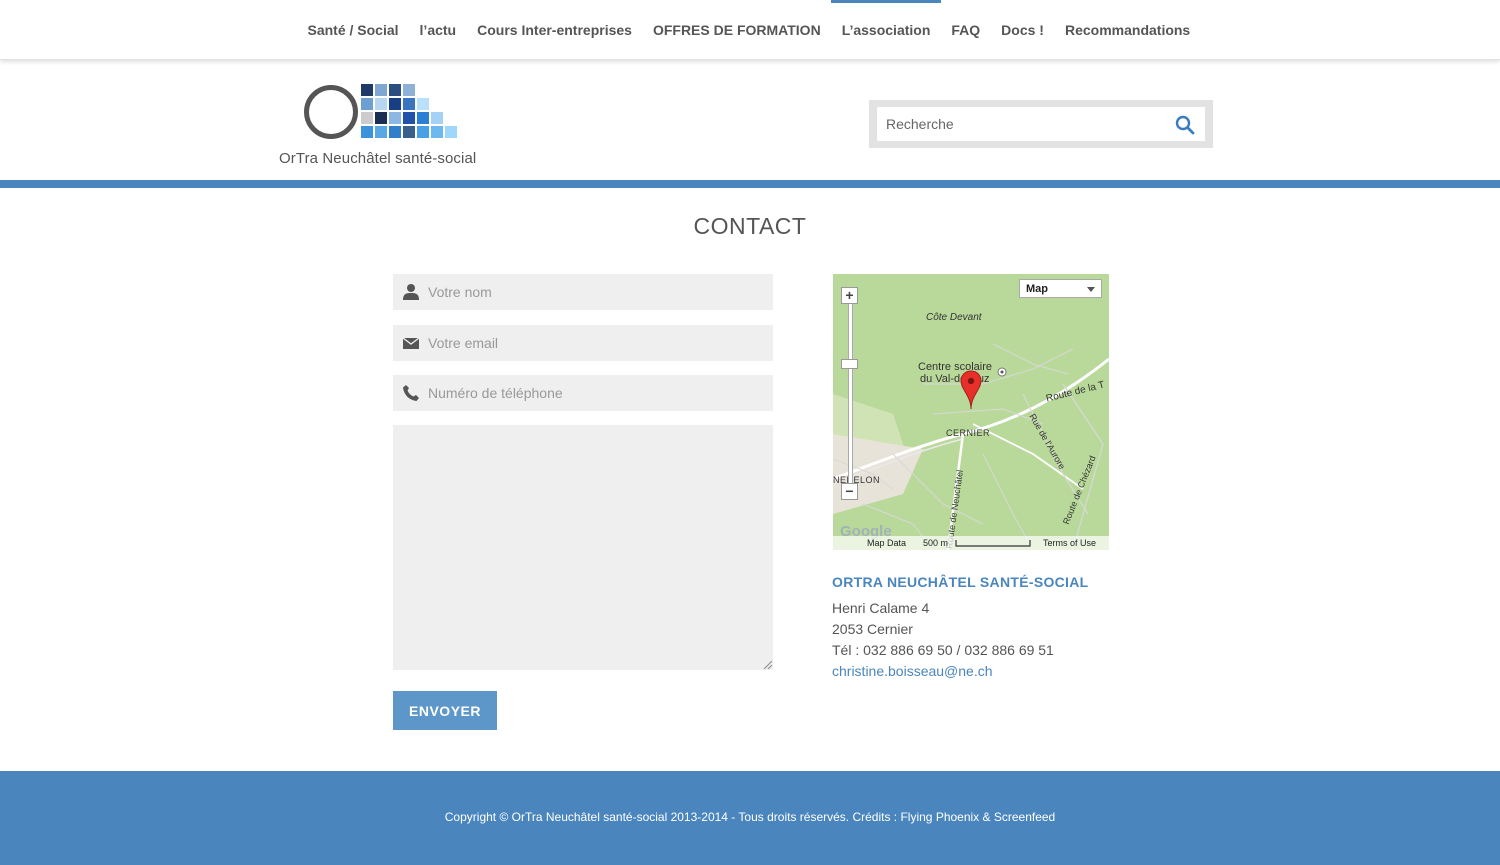 The height and width of the screenshot is (865, 1500). What do you see at coordinates (1069, 543) in the screenshot?
I see `terms-of-use-link: Terms of Use` at bounding box center [1069, 543].